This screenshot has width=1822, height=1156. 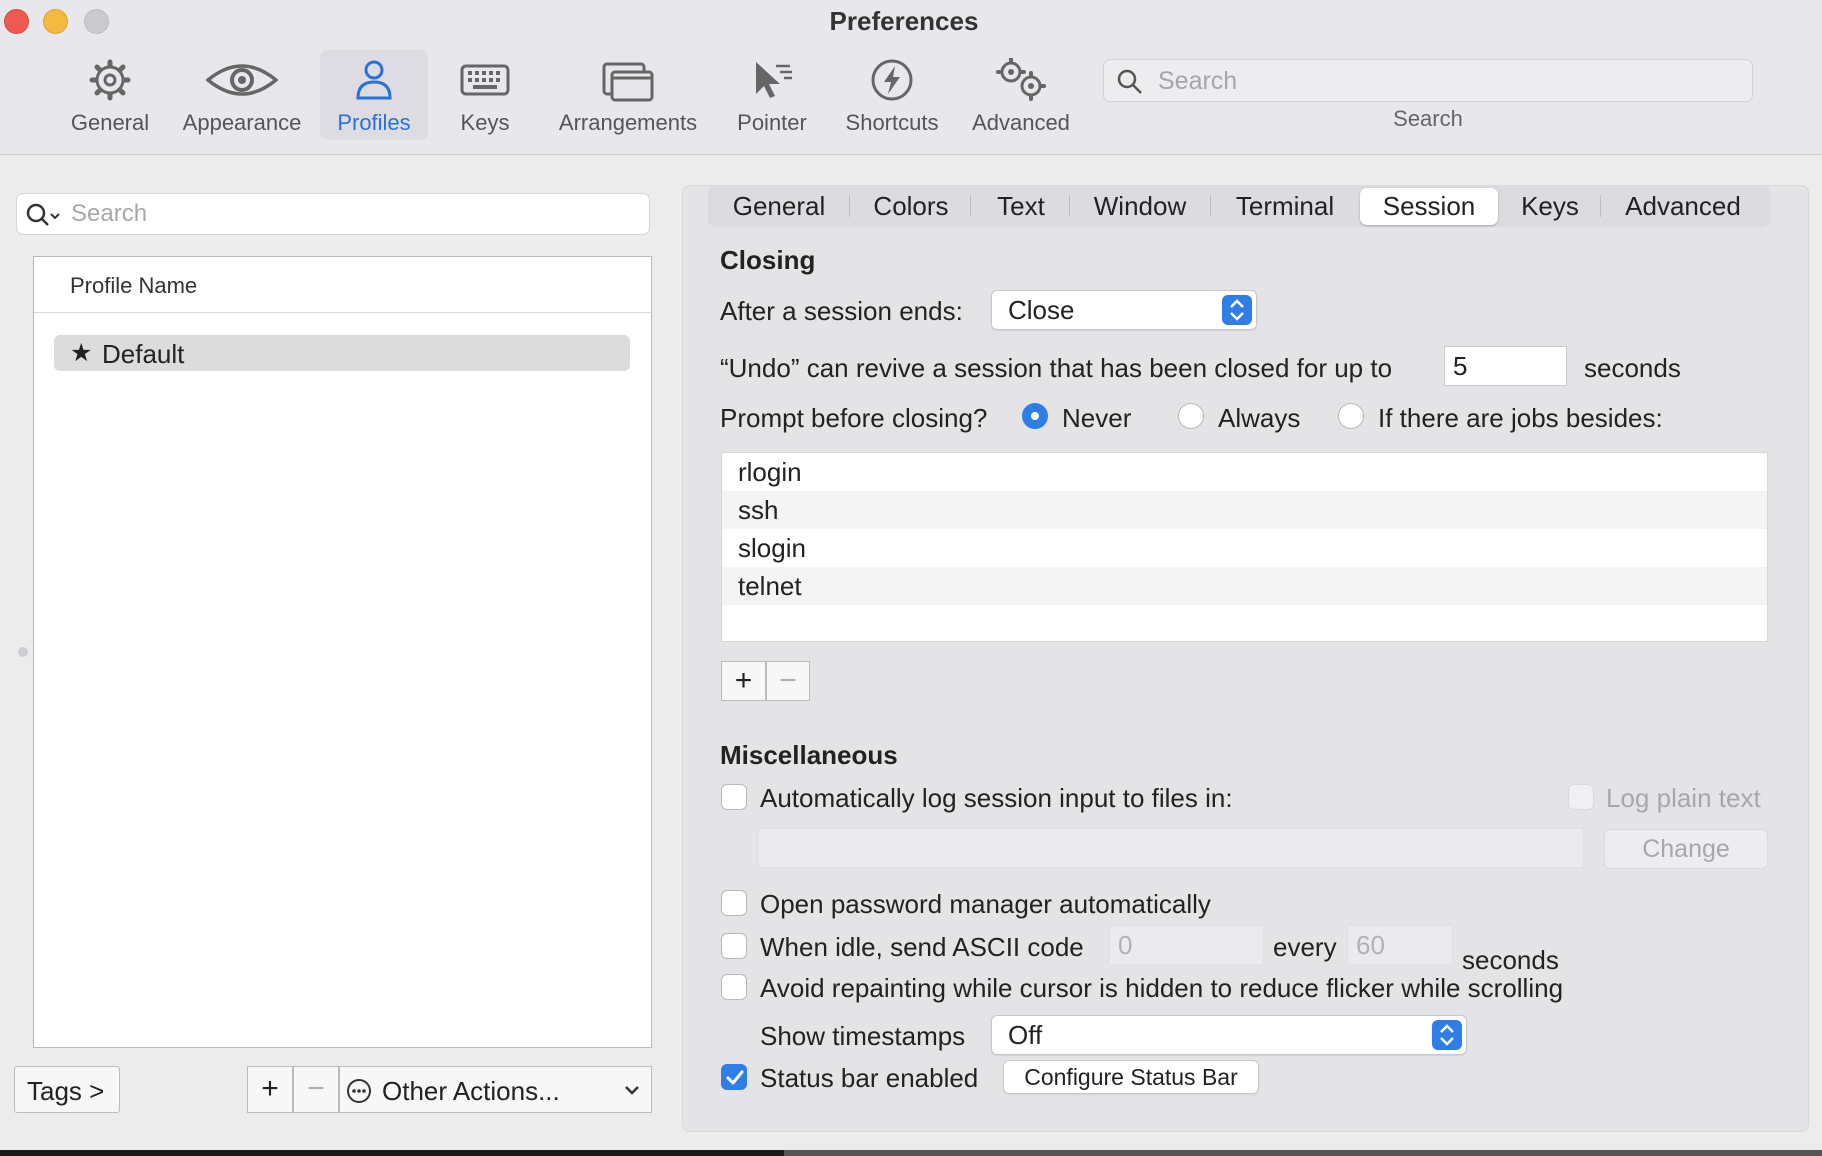 I want to click on toolbar-shortcuts-label: Shortcuts, so click(x=892, y=122).